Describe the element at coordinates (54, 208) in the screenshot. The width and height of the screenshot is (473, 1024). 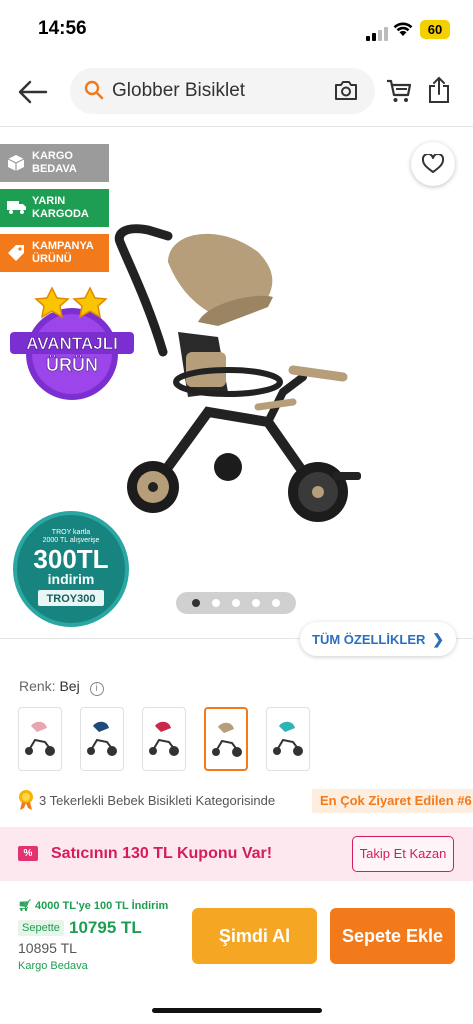
I see `tomorrow-shipping-badge: YARIN KARGODA` at that location.